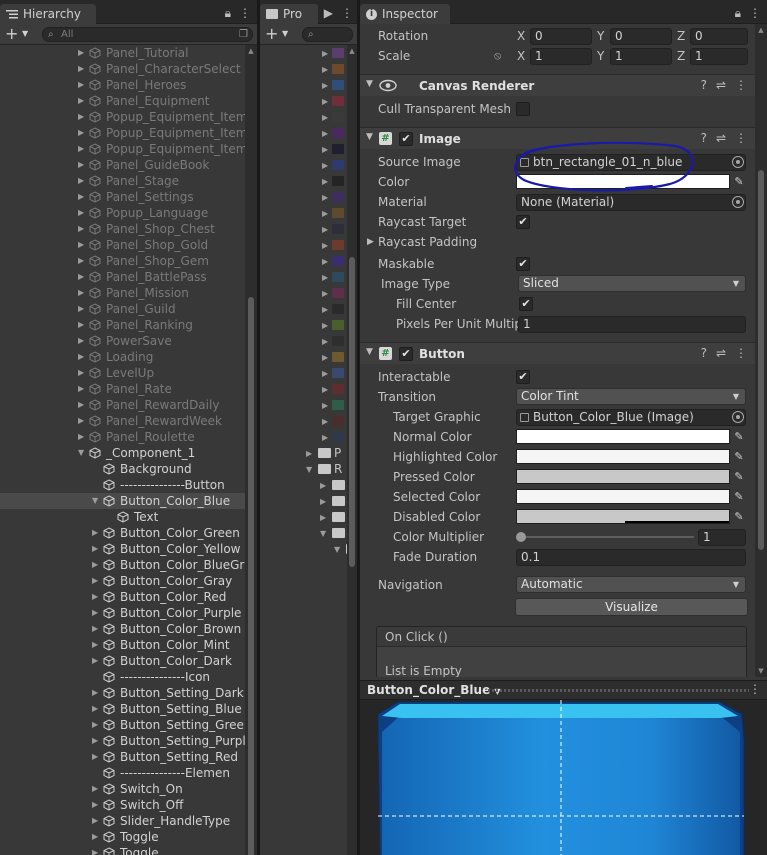 The width and height of the screenshot is (767, 855). What do you see at coordinates (122, 405) in the screenshot?
I see `hierarchy-row: ▶ Panel_RewardDaily` at bounding box center [122, 405].